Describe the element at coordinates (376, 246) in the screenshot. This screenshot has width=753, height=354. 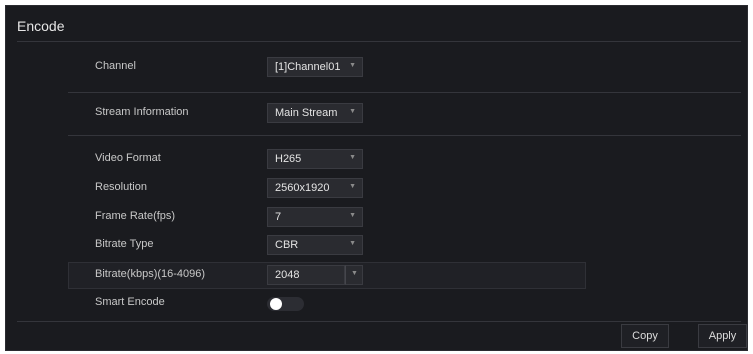
I see `bitrate-type-row: Bitrate Type CBR ▼` at that location.